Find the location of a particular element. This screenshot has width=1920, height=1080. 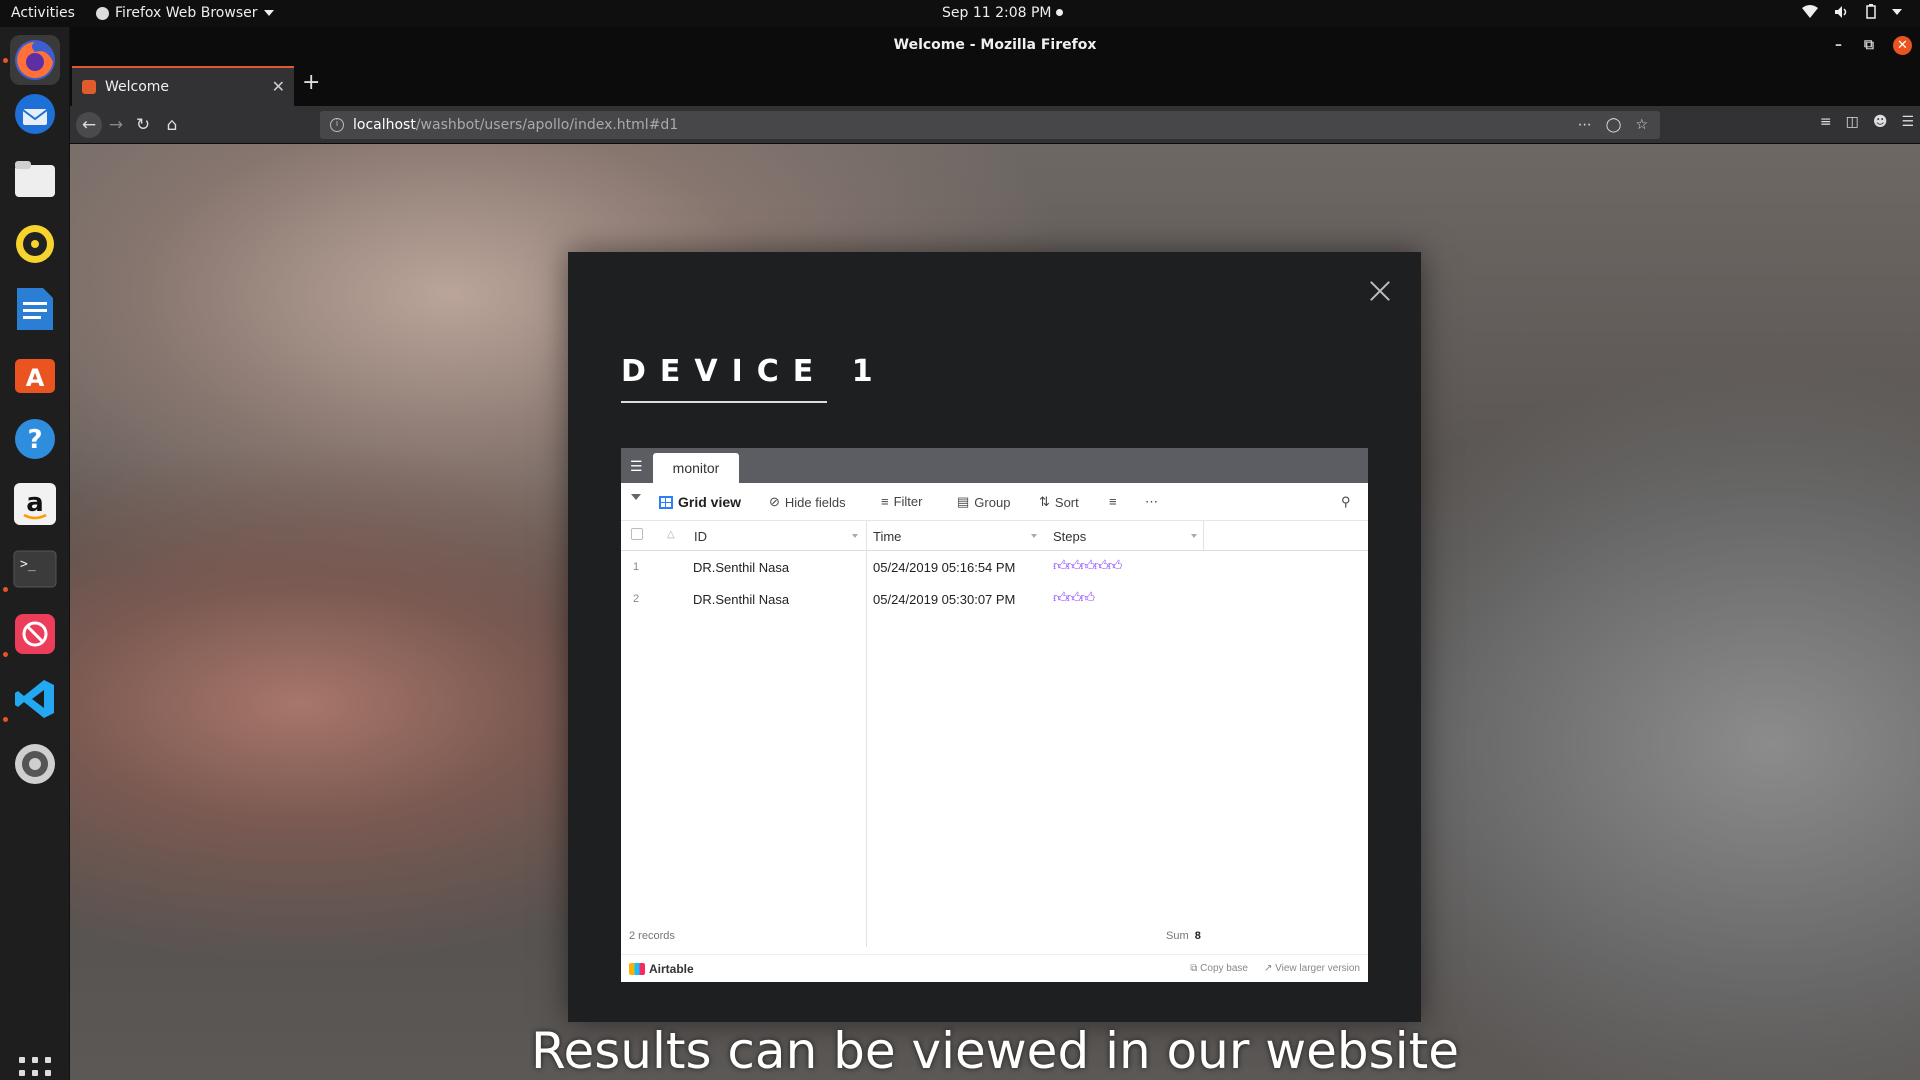

site-info-icon: i is located at coordinates (337, 125).